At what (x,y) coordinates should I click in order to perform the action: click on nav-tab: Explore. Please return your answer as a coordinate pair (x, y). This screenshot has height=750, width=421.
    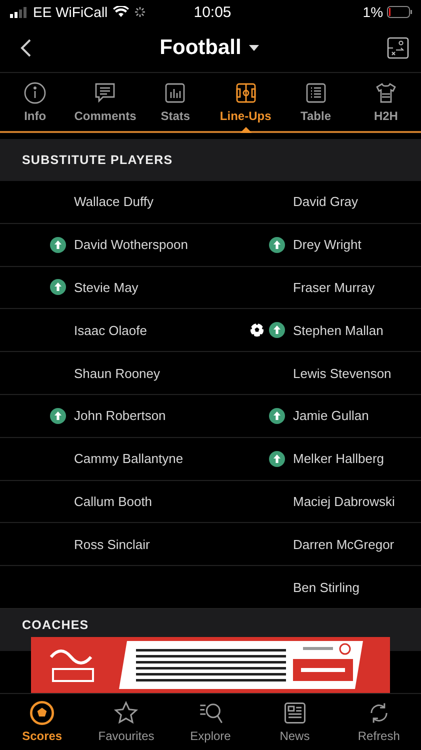
    Looking at the image, I should click on (210, 722).